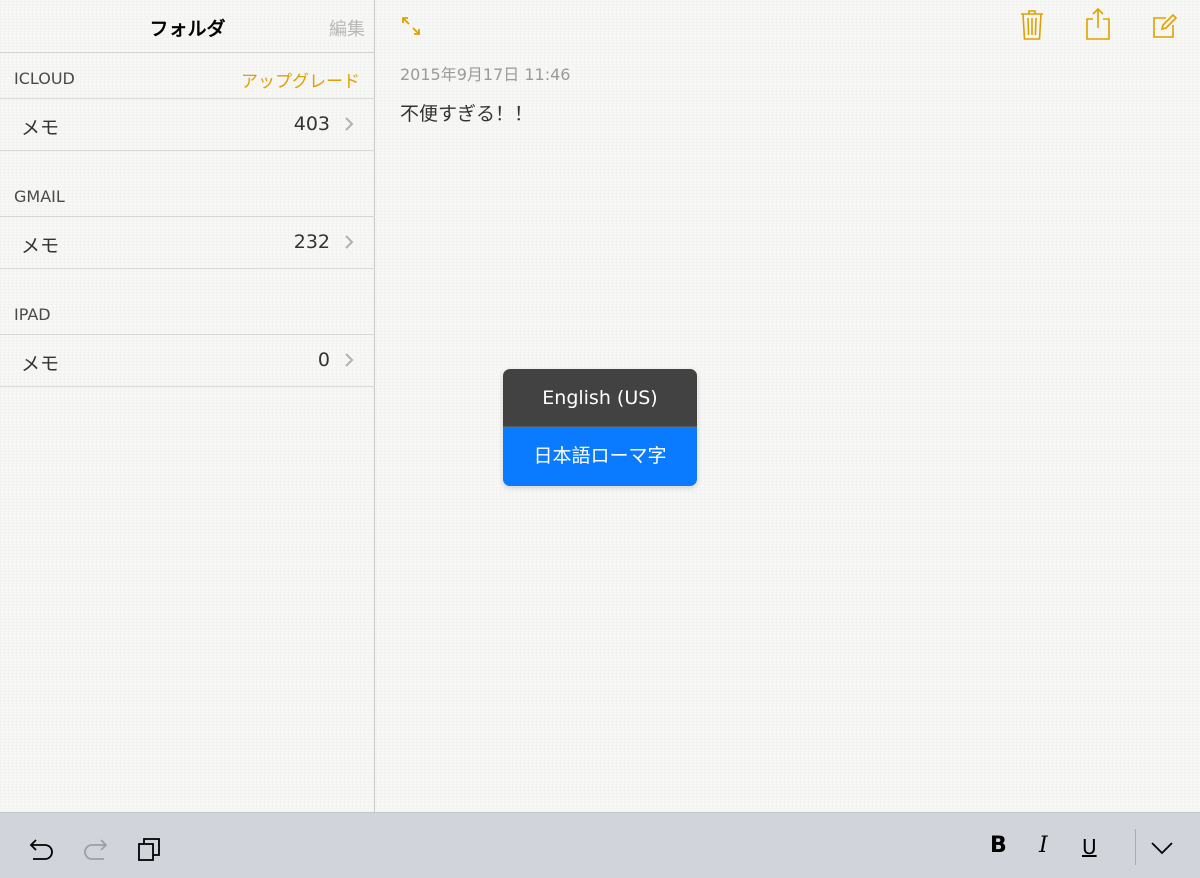 The image size is (1200, 878). Describe the element at coordinates (300, 79) in the screenshot. I see `upgrade-button: アップグレード` at that location.